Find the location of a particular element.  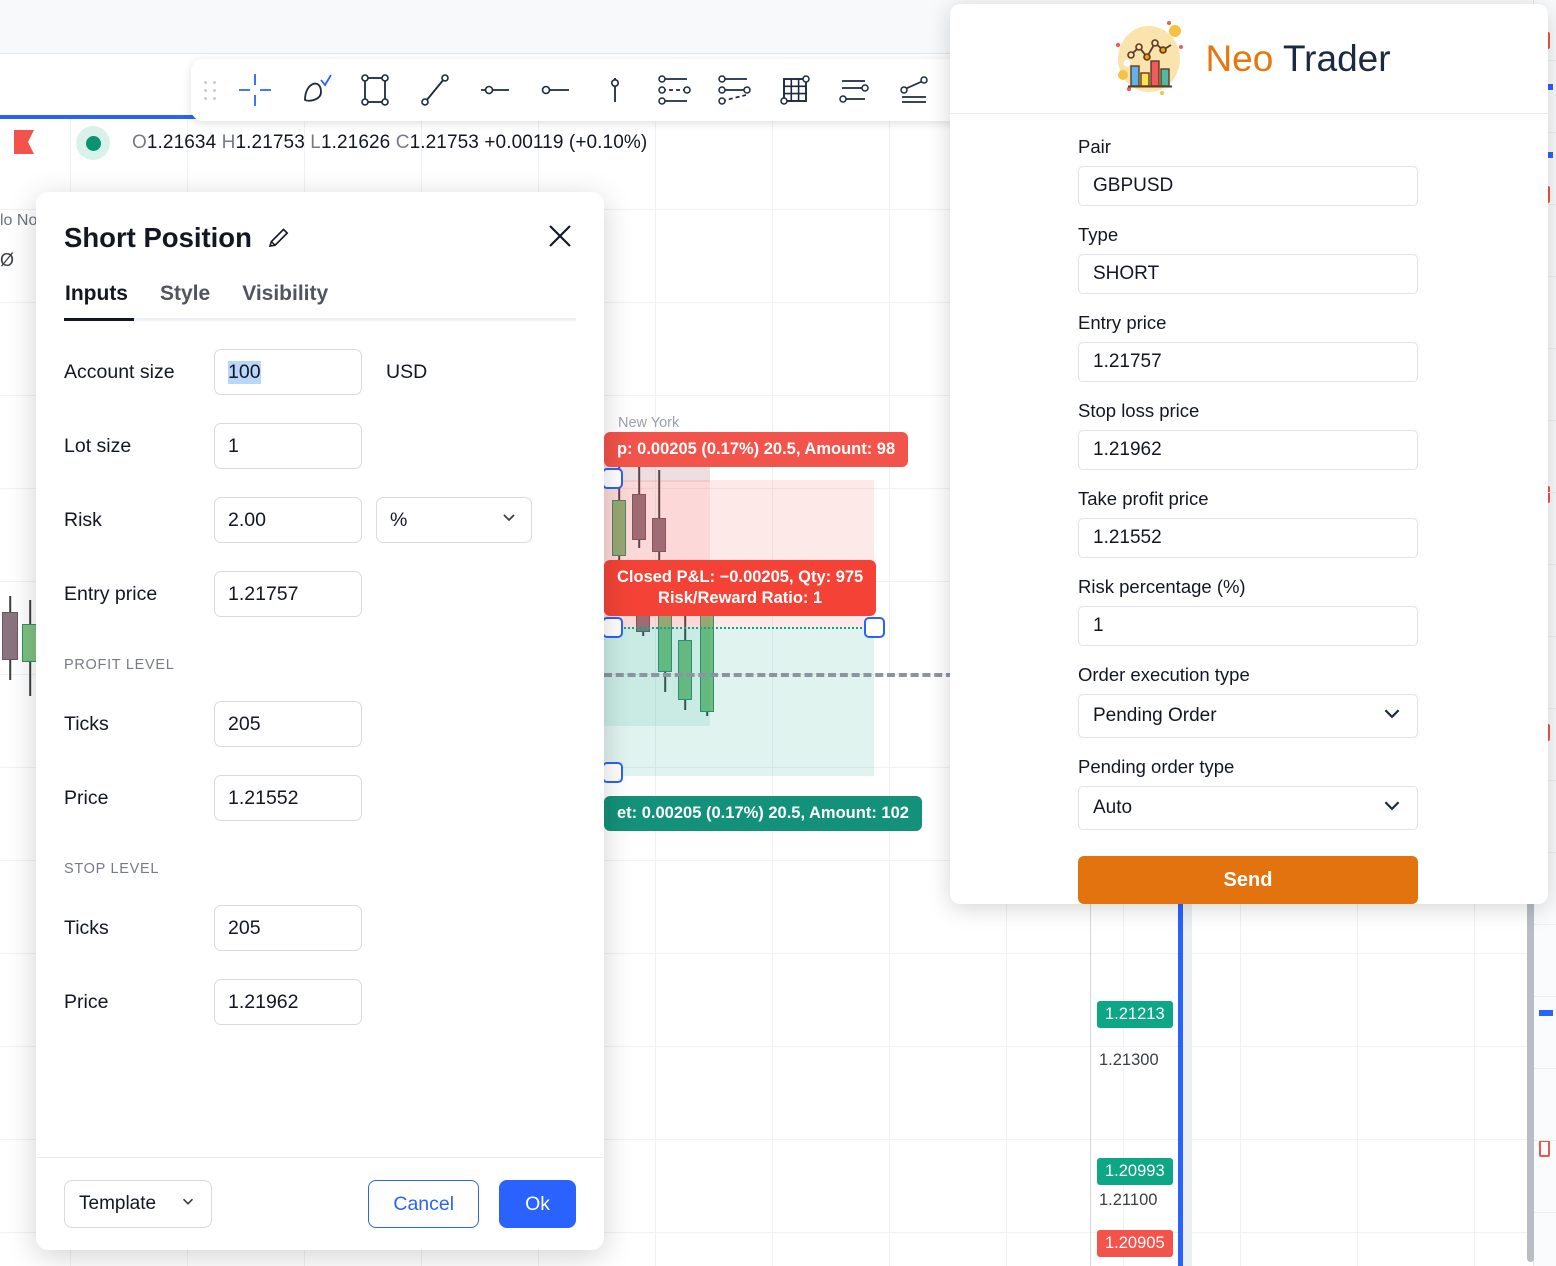

close-value: 1.21753 is located at coordinates (444, 142).